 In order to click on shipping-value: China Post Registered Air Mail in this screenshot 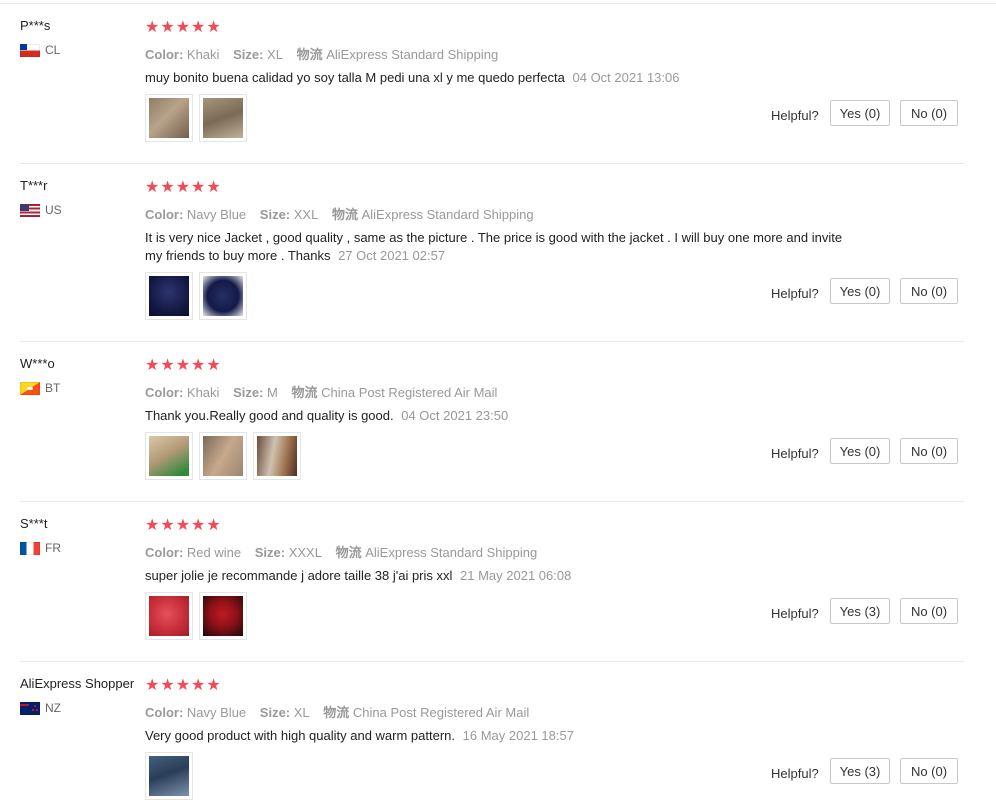, I will do `click(441, 712)`.